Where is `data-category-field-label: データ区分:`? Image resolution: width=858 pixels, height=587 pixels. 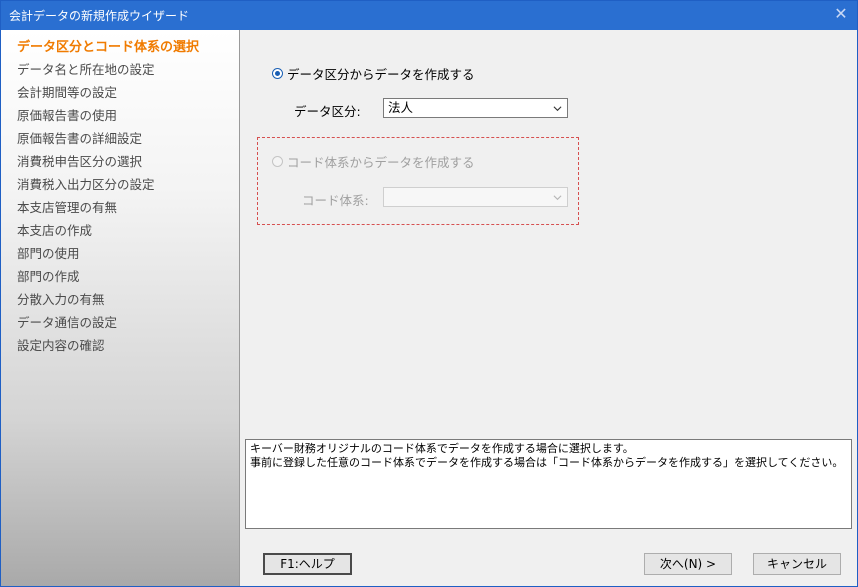
data-category-field-label: データ区分: is located at coordinates (327, 111).